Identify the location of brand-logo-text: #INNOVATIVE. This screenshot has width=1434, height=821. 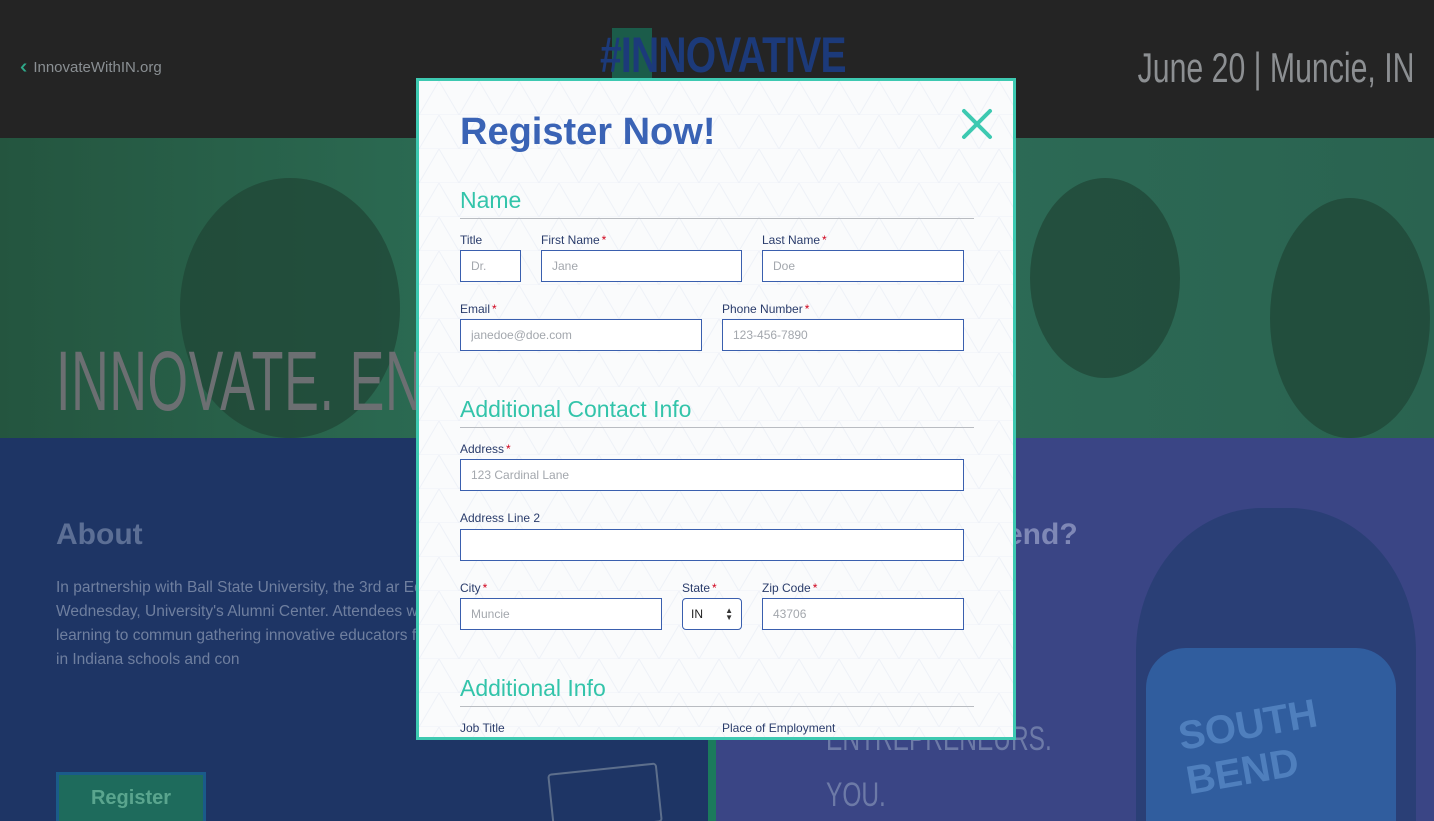
(723, 55).